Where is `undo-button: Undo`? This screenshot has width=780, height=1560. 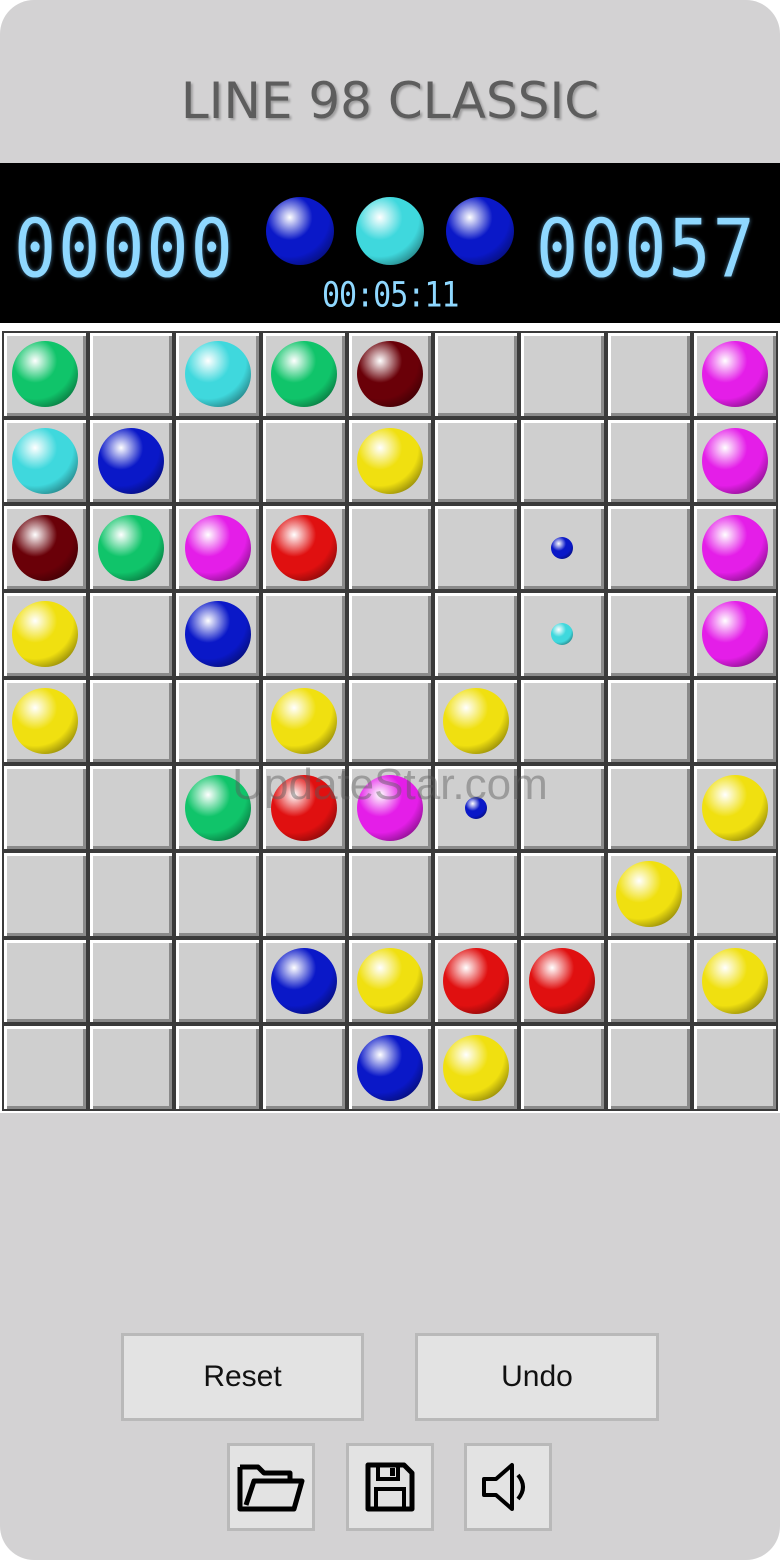
undo-button: Undo is located at coordinates (537, 1377).